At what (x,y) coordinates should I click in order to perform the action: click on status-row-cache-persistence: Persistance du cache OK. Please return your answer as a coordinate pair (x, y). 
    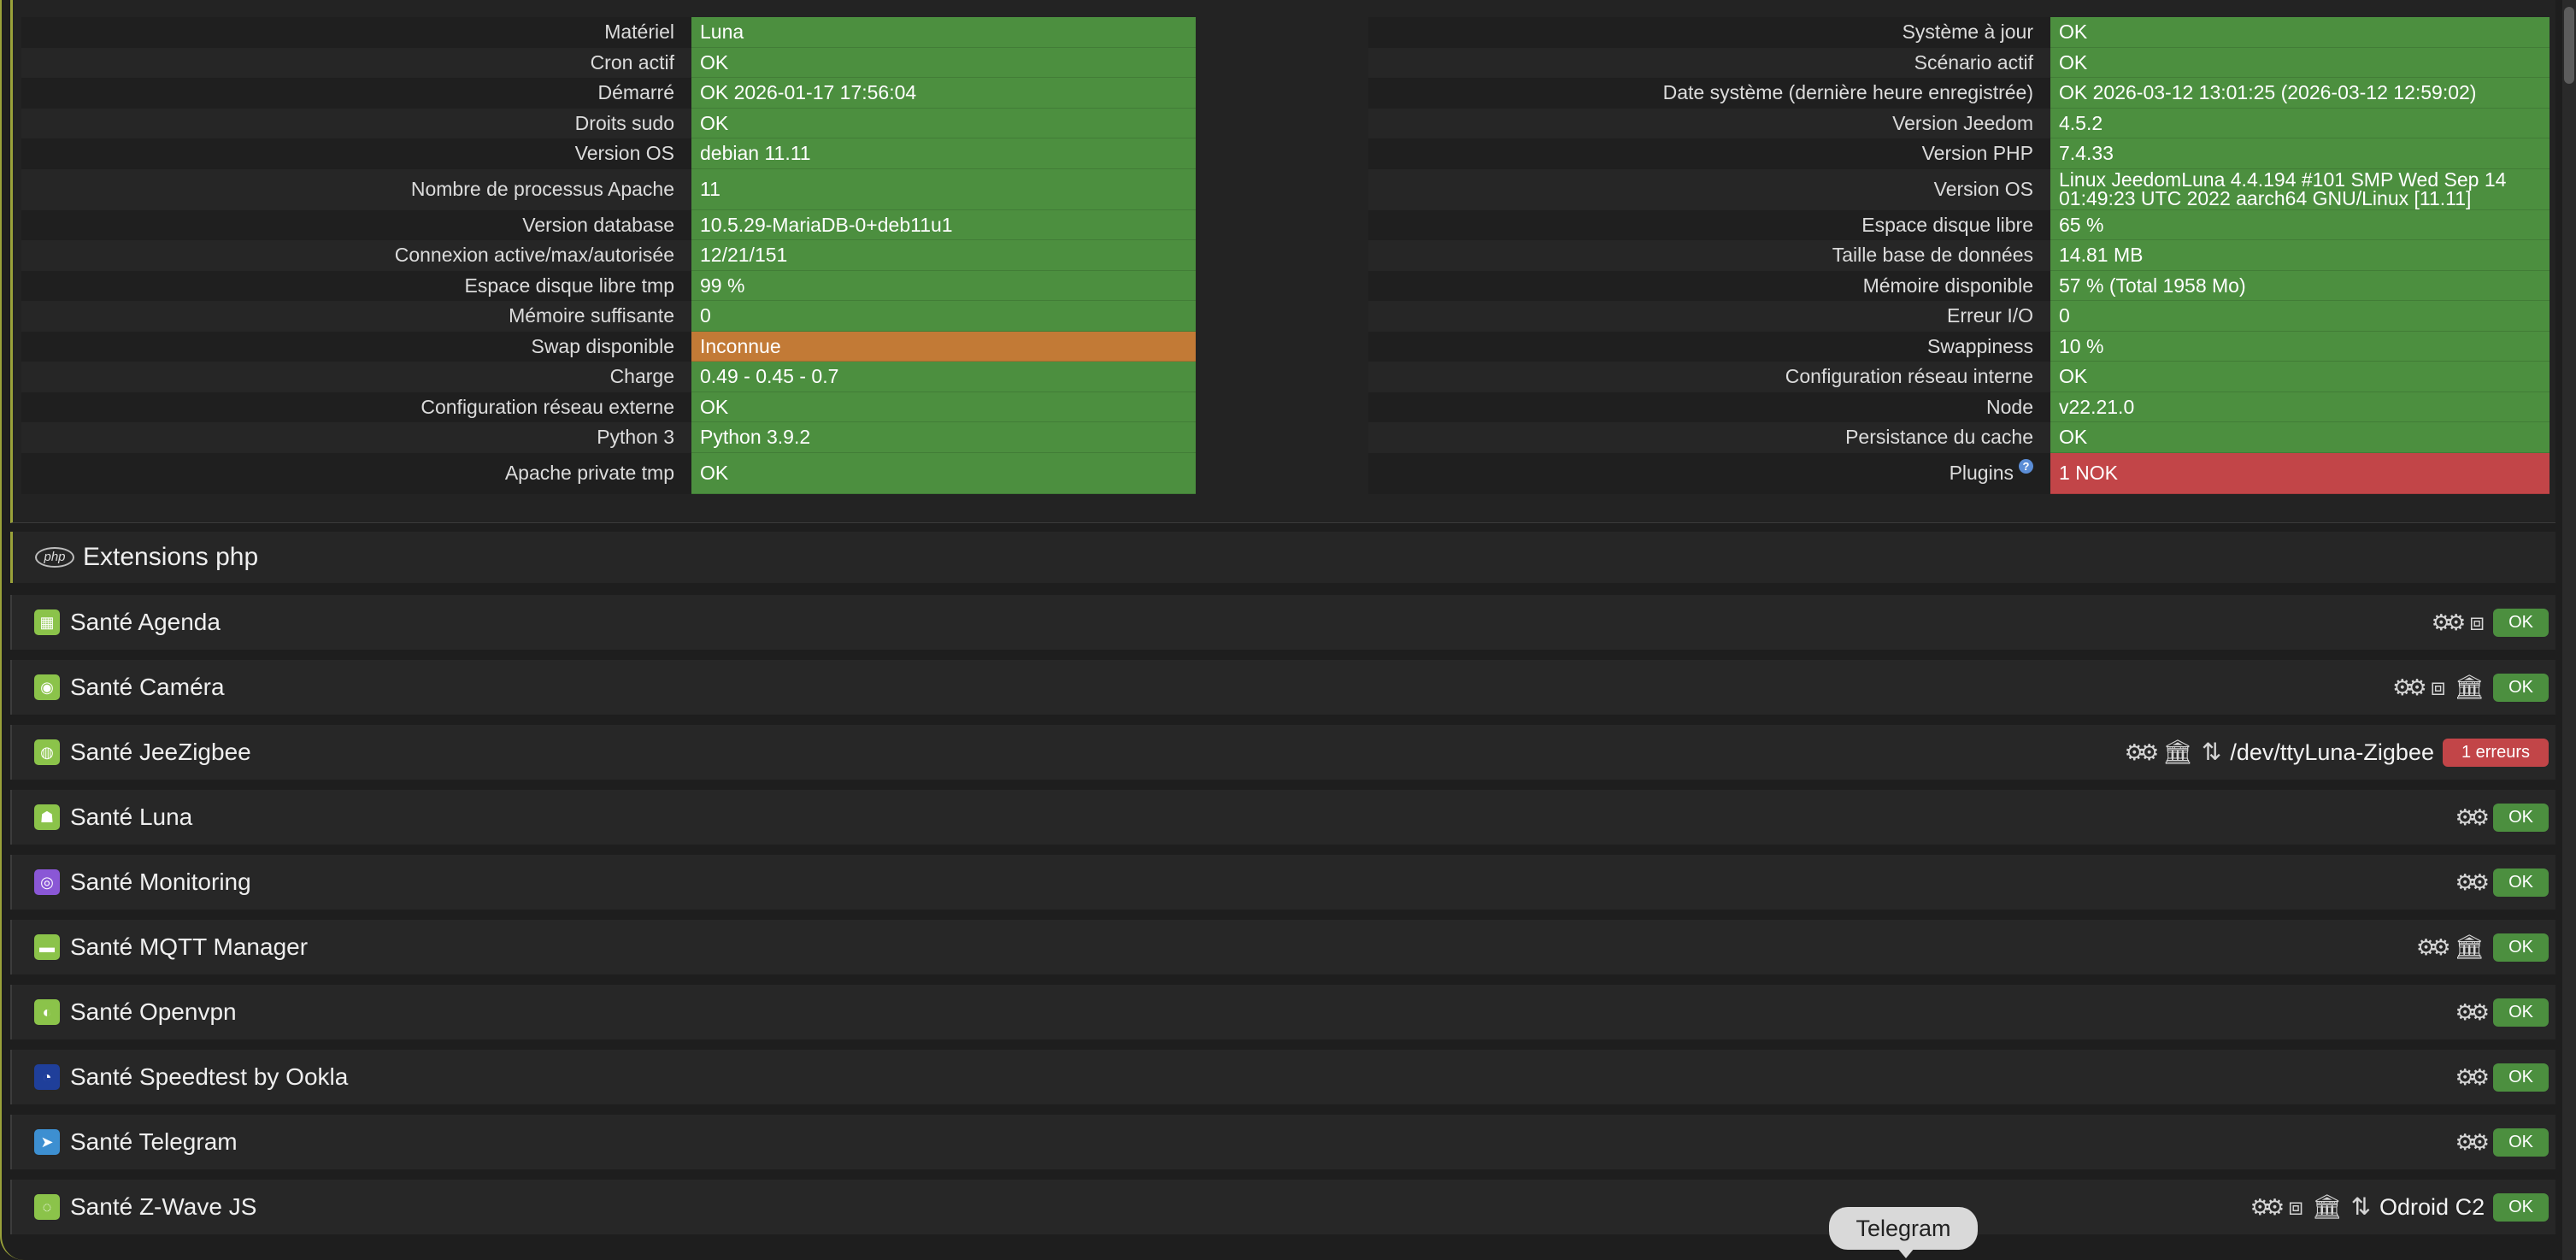
    Looking at the image, I should click on (1959, 438).